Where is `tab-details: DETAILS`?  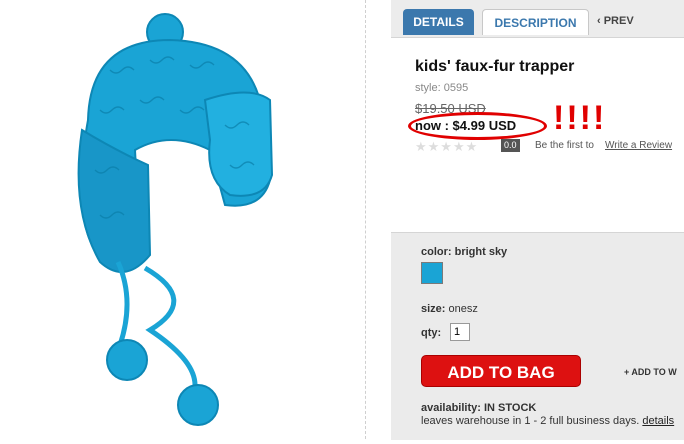 tab-details: DETAILS is located at coordinates (438, 22).